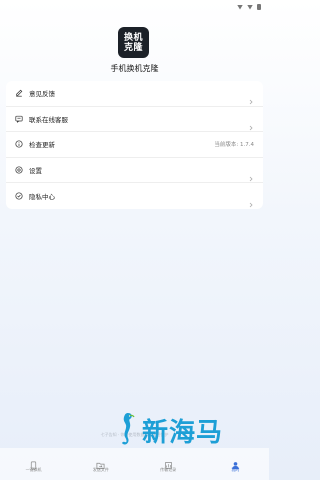 Image resolution: width=320 pixels, height=480 pixels. Describe the element at coordinates (240, 7) in the screenshot. I see `wifi-icon` at that location.